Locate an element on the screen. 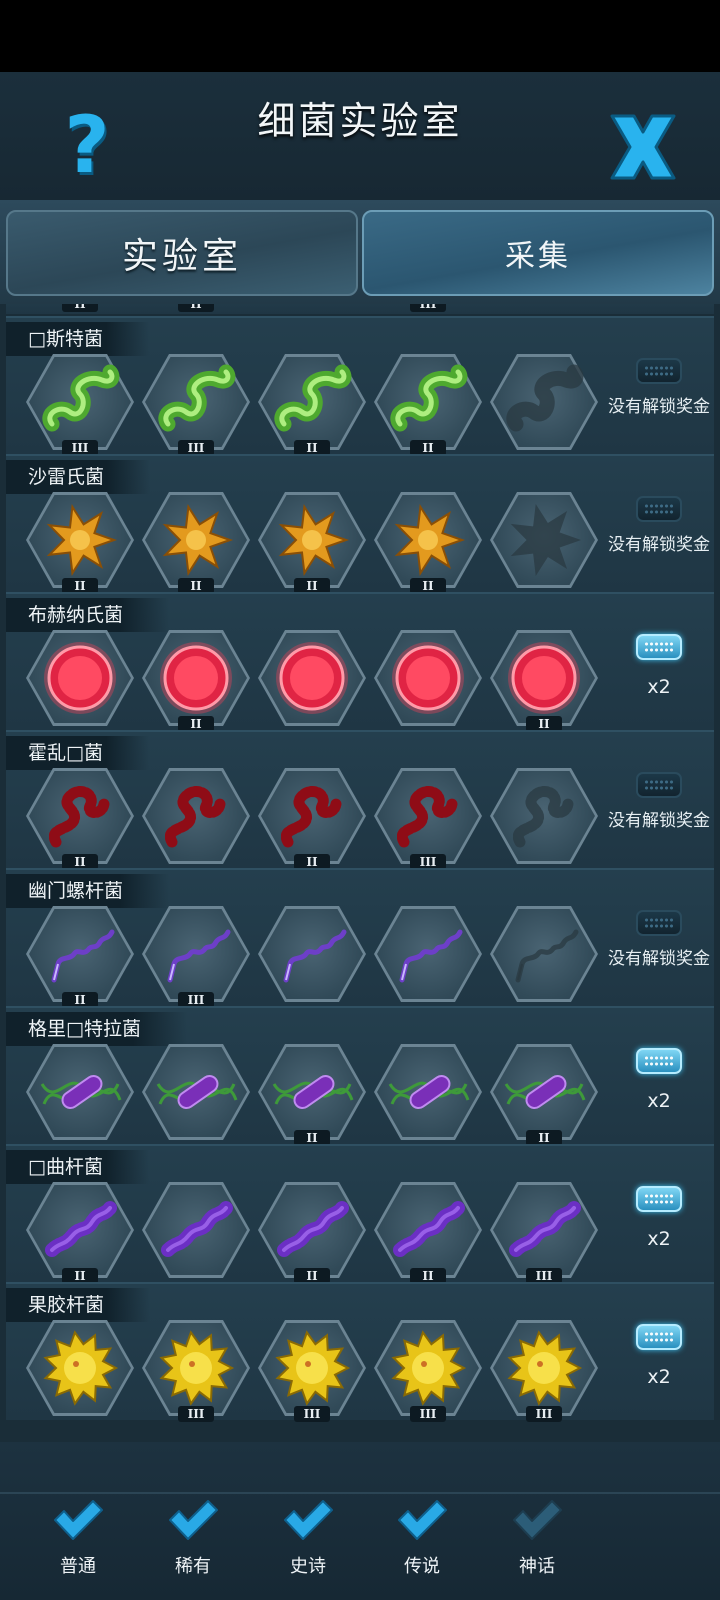 The image size is (720, 1600). rarity-filter-label: 史诗 is located at coordinates (308, 1566).